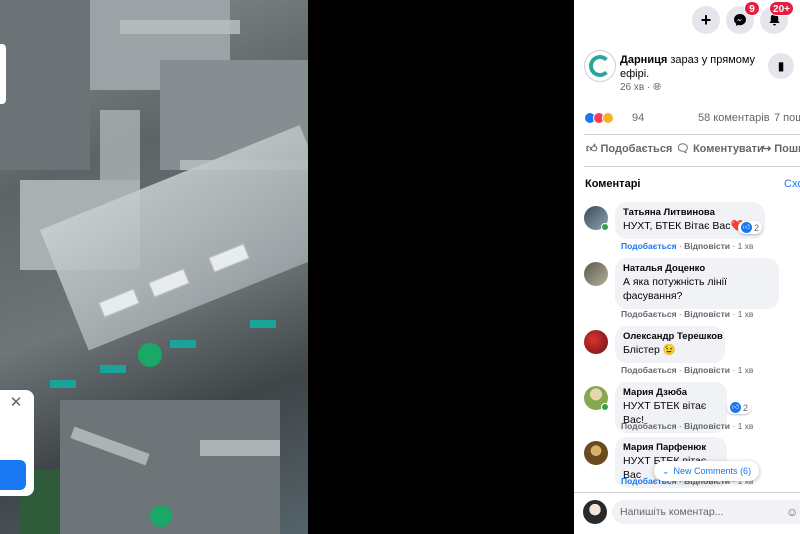 Image resolution: width=800 pixels, height=534 pixels. Describe the element at coordinates (728, 148) in the screenshot. I see `comment-label: Коментувати` at that location.